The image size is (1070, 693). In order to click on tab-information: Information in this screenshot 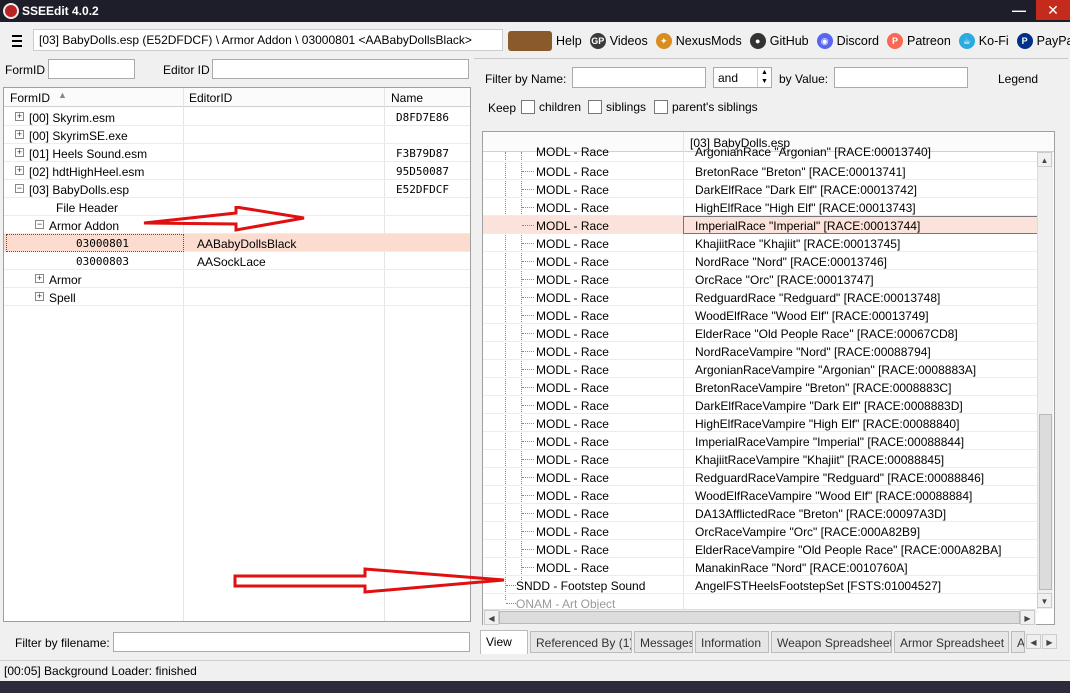, I will do `click(732, 642)`.